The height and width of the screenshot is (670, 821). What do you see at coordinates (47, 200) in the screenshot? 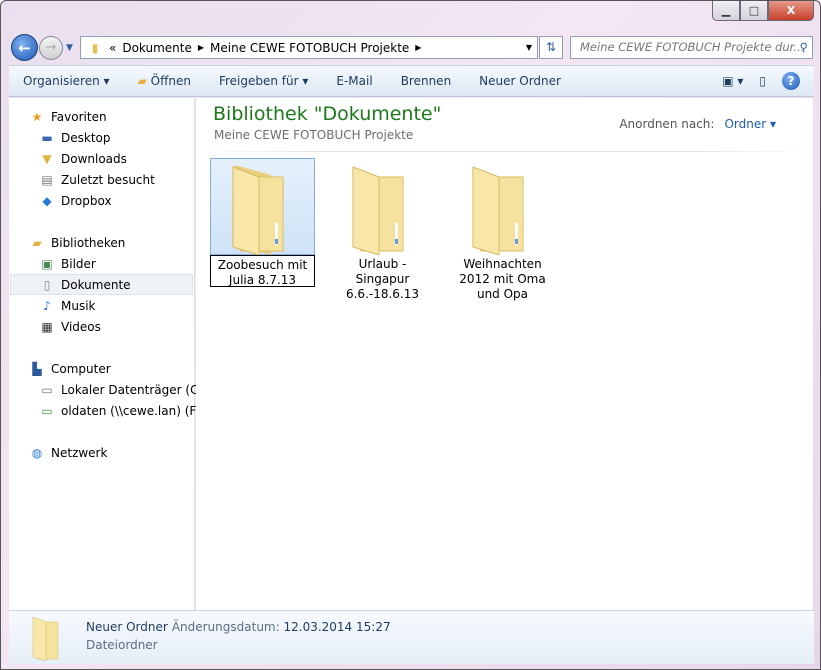
I see `dropbox-icon: ◆` at bounding box center [47, 200].